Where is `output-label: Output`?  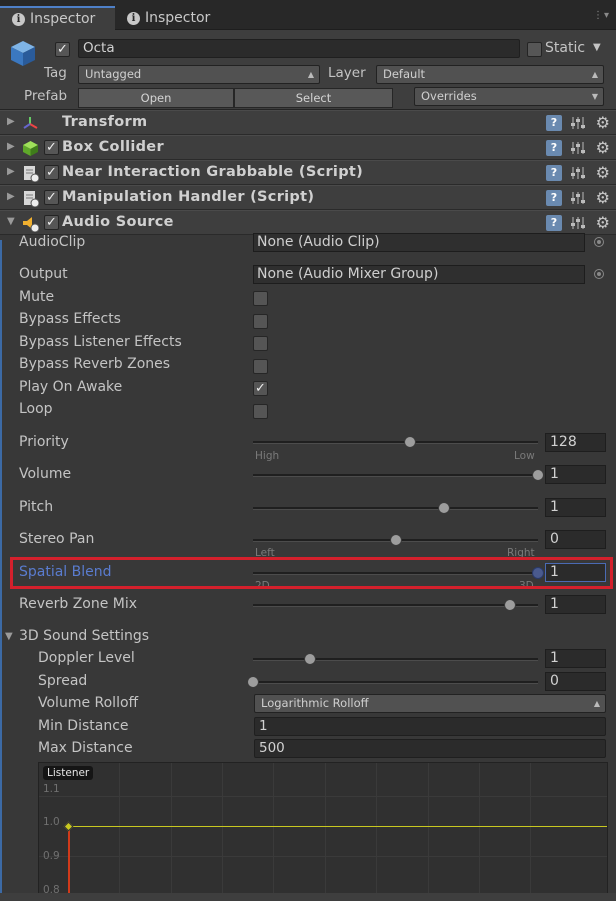
output-label: Output is located at coordinates (43, 274).